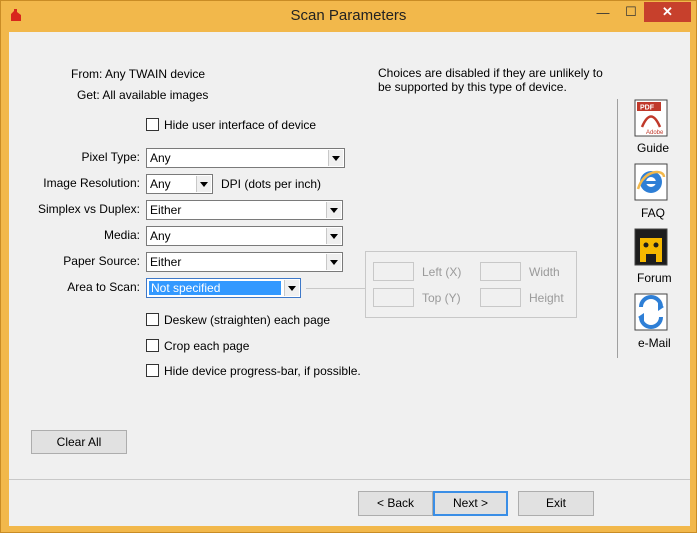 Image resolution: width=697 pixels, height=533 pixels. What do you see at coordinates (160, 236) in the screenshot?
I see `media-value: Any` at bounding box center [160, 236].